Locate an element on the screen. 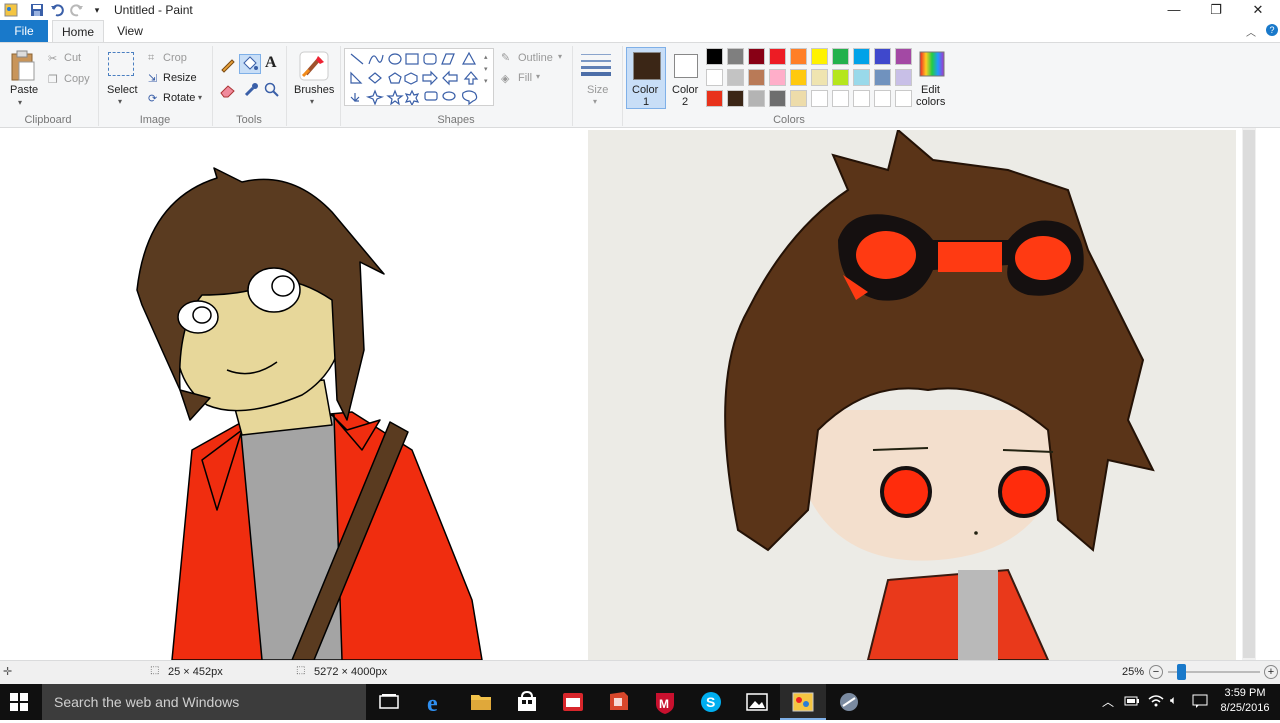 The height and width of the screenshot is (723, 1280). brushes-icon is located at coordinates (314, 66).